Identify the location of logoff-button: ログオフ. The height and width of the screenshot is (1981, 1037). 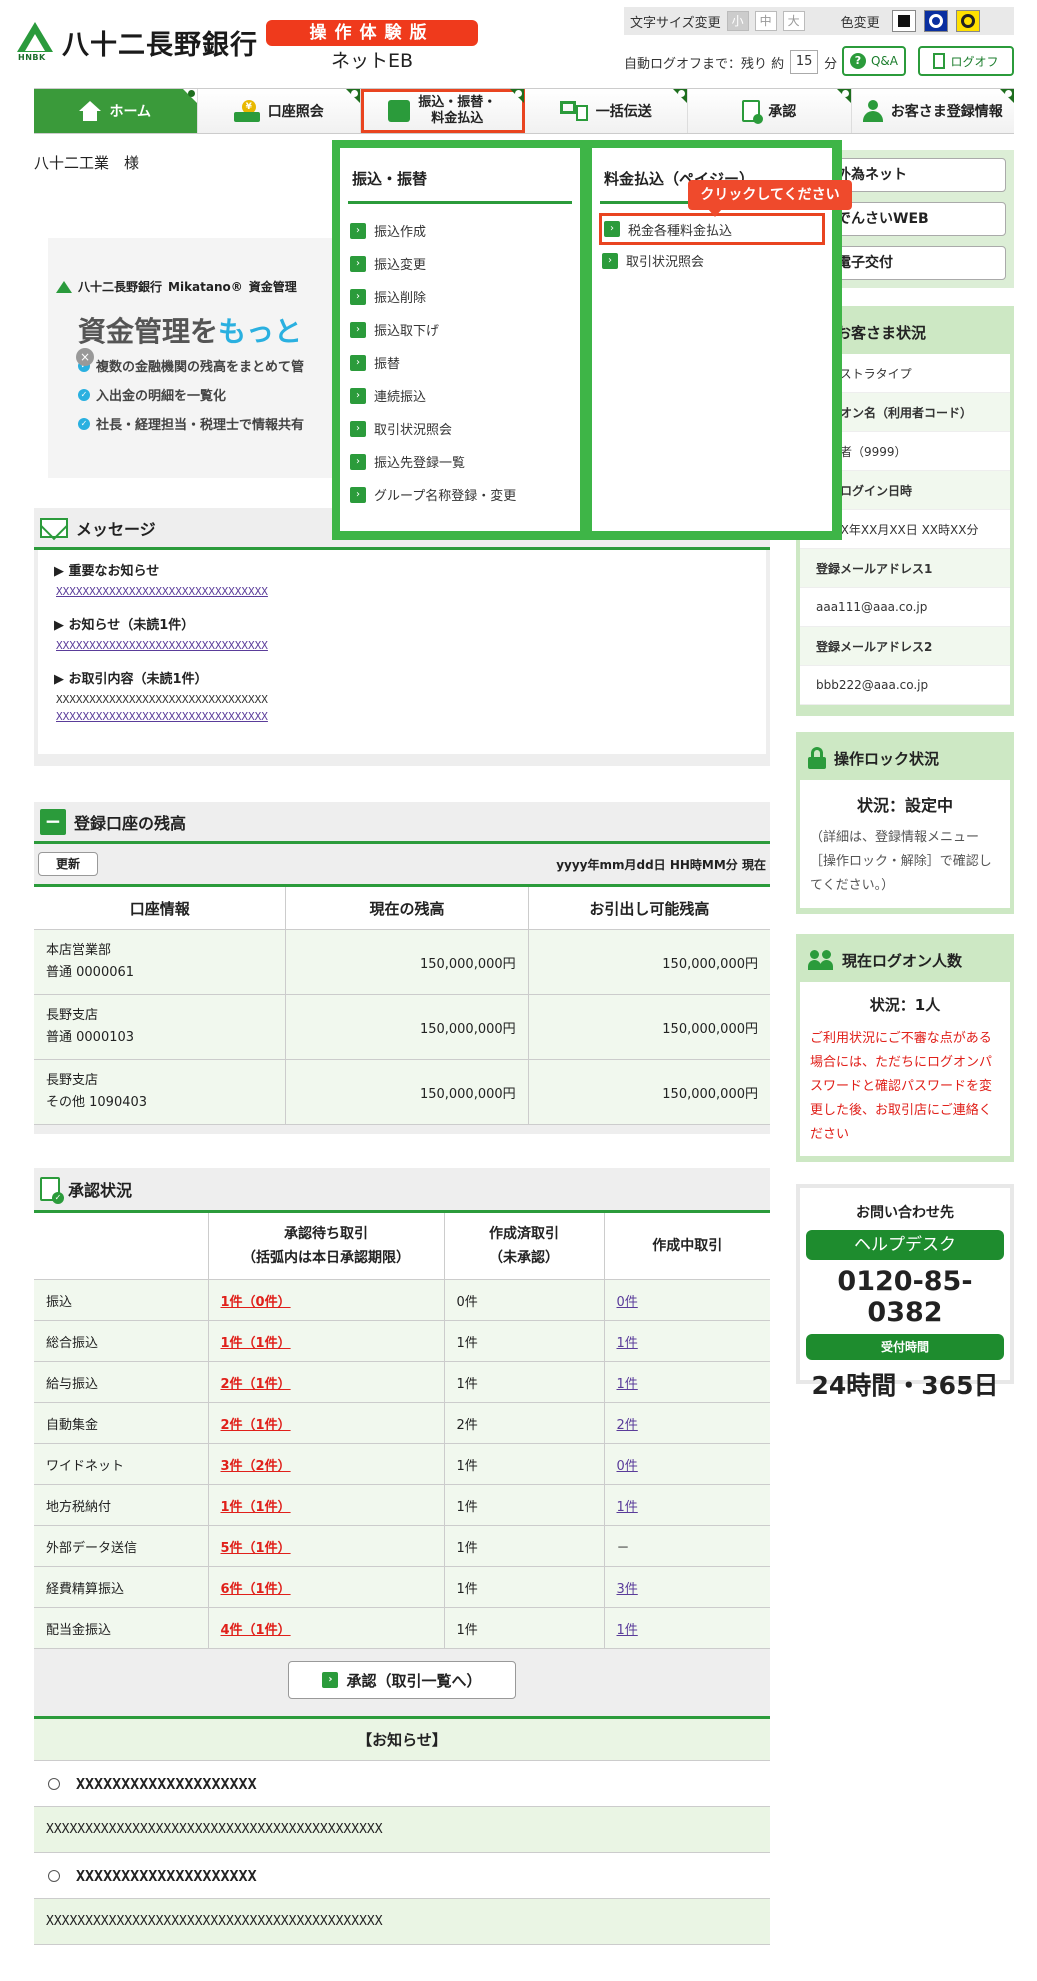
(966, 61).